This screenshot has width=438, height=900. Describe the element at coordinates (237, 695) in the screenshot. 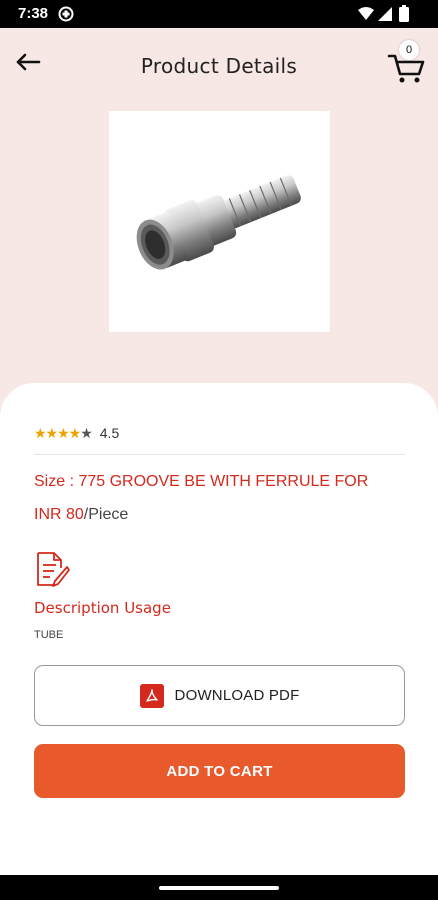

I see `download-pdf-label: DOWNLOAD PDF` at that location.